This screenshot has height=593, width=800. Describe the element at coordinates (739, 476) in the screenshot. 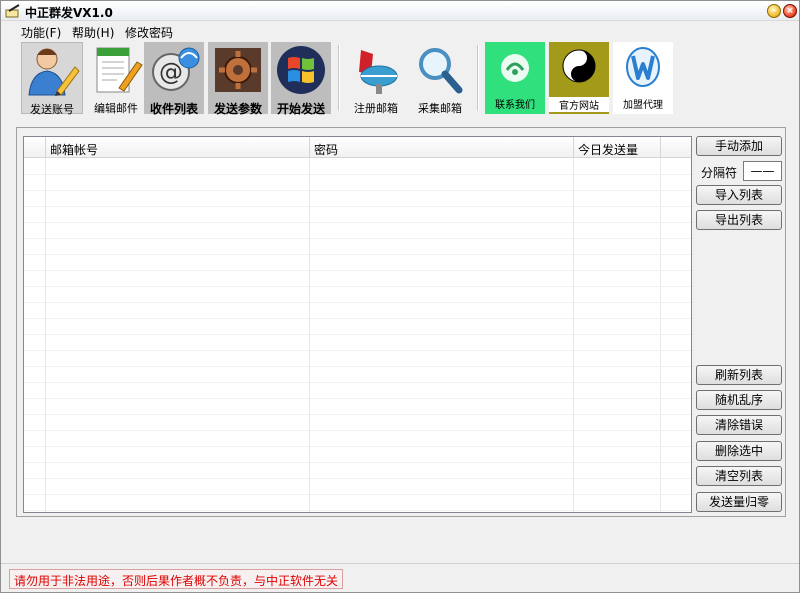

I see `clear-list-button: 清空列表` at that location.